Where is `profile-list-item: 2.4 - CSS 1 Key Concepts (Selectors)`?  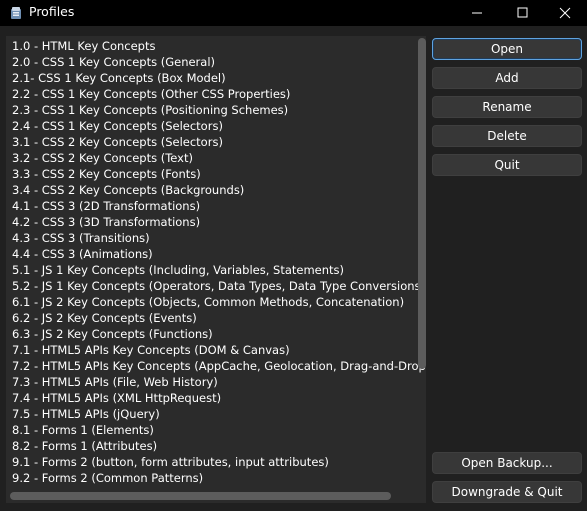
profile-list-item: 2.4 - CSS 1 Key Concepts (Selectors) is located at coordinates (212, 126).